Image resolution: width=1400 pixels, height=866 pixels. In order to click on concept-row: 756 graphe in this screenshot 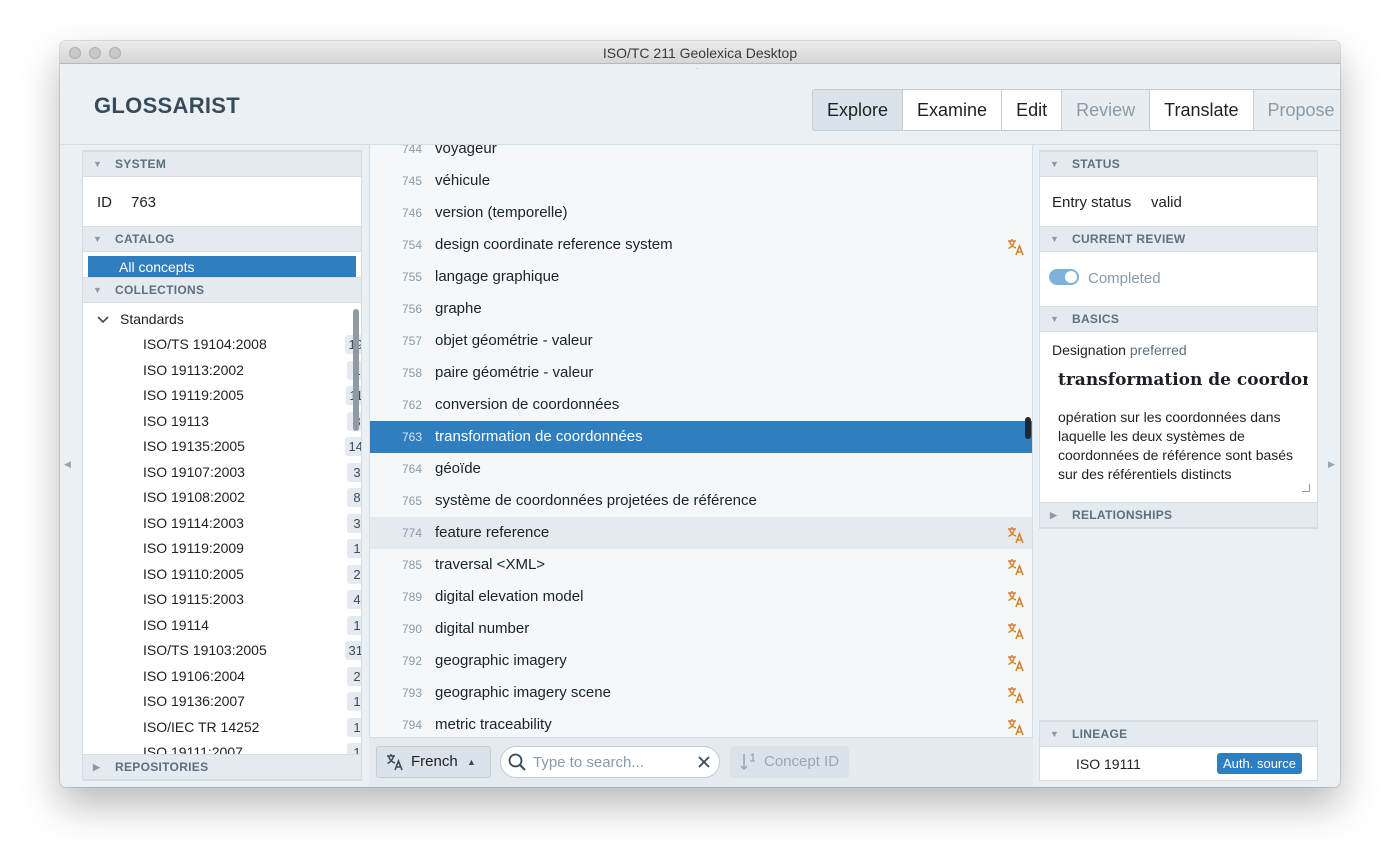, I will do `click(701, 309)`.